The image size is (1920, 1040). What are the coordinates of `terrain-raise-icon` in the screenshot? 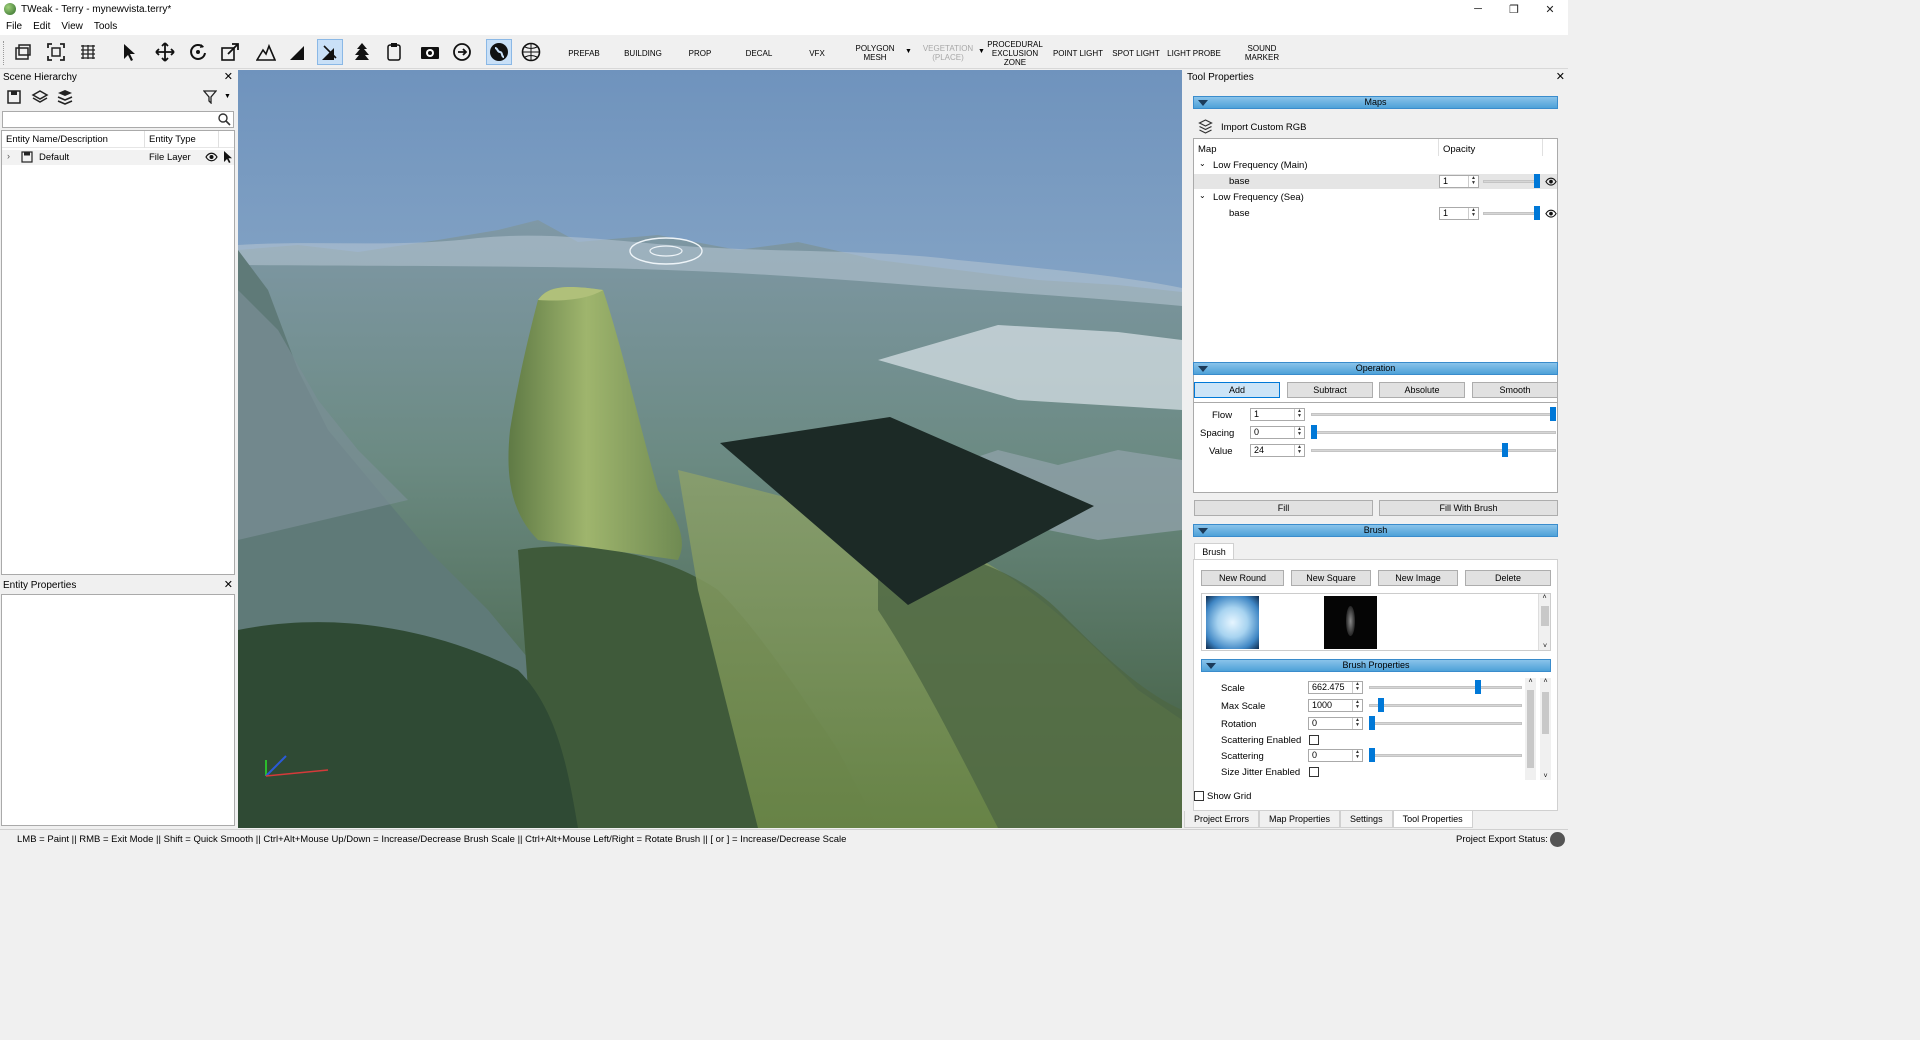 It's located at (266, 52).